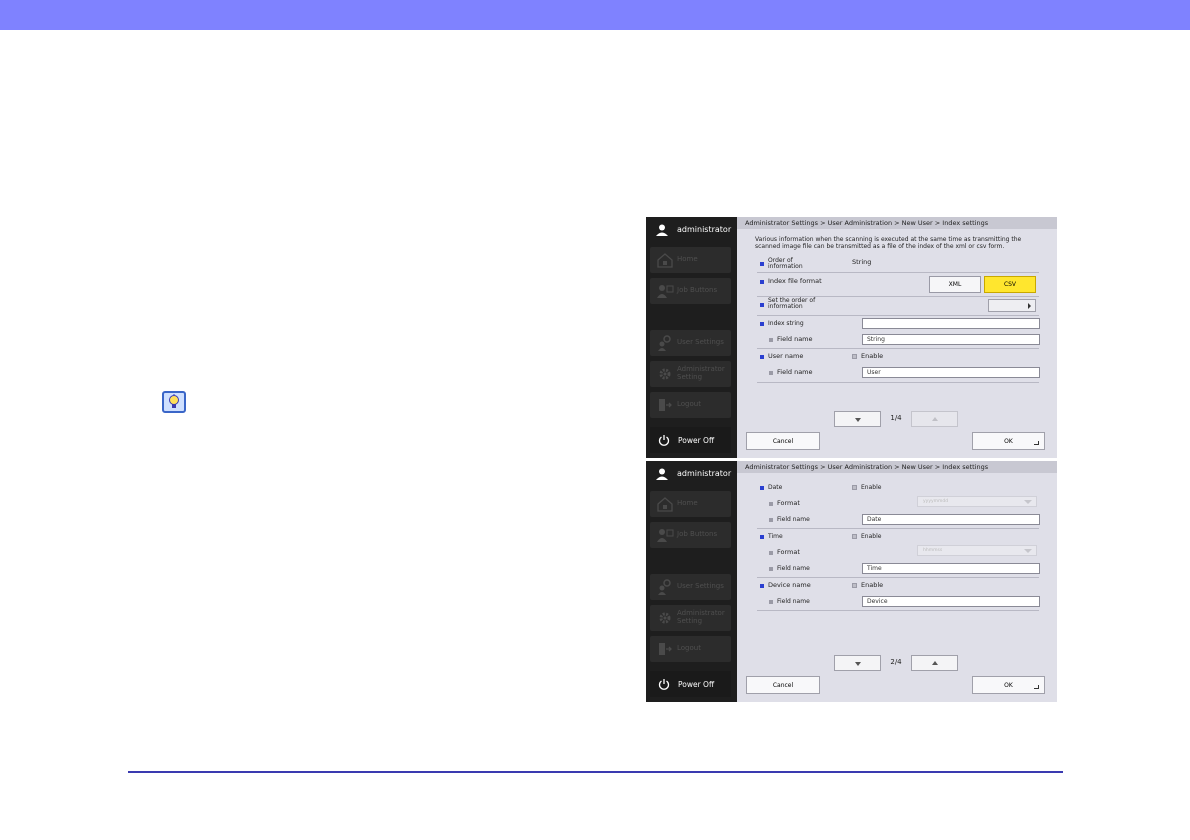 The width and height of the screenshot is (1190, 840). Describe the element at coordinates (1036, 443) in the screenshot. I see `enter-icon` at that location.